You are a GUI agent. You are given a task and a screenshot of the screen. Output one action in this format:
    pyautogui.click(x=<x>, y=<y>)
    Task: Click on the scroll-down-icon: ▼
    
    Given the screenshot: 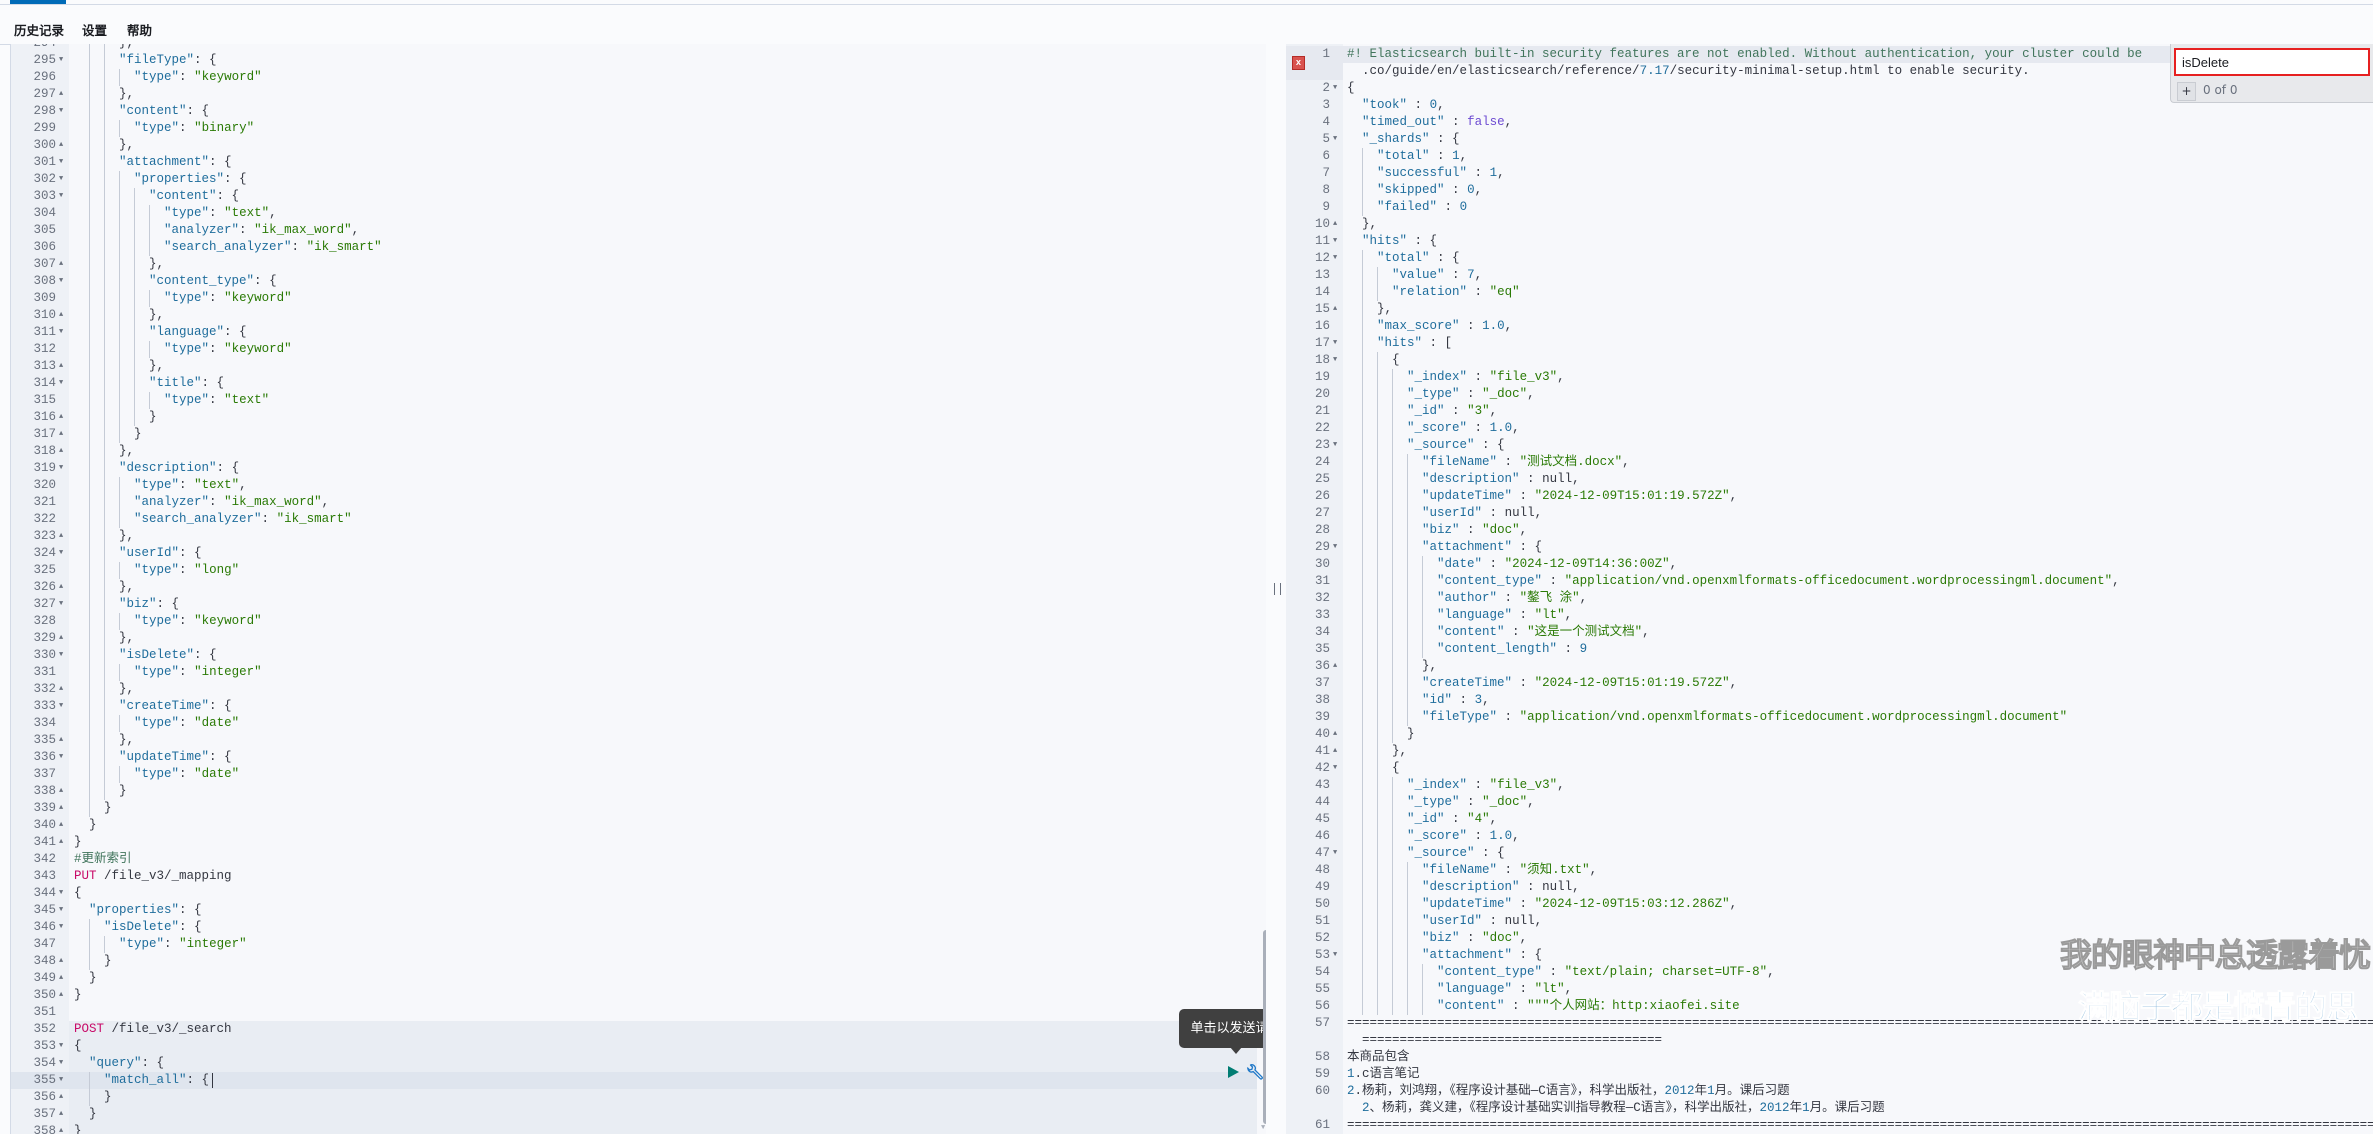 What is the action you would take?
    pyautogui.click(x=1263, y=1128)
    